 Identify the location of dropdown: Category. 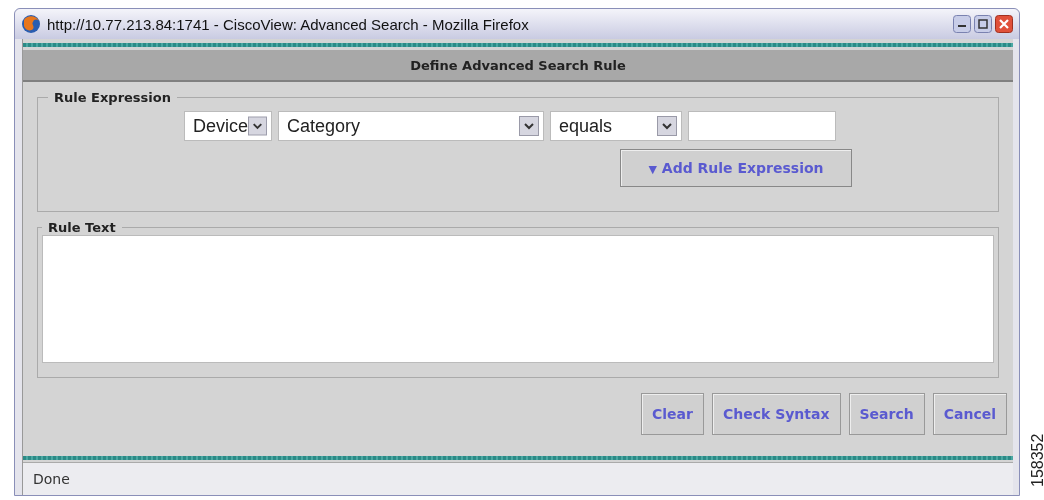
(411, 126).